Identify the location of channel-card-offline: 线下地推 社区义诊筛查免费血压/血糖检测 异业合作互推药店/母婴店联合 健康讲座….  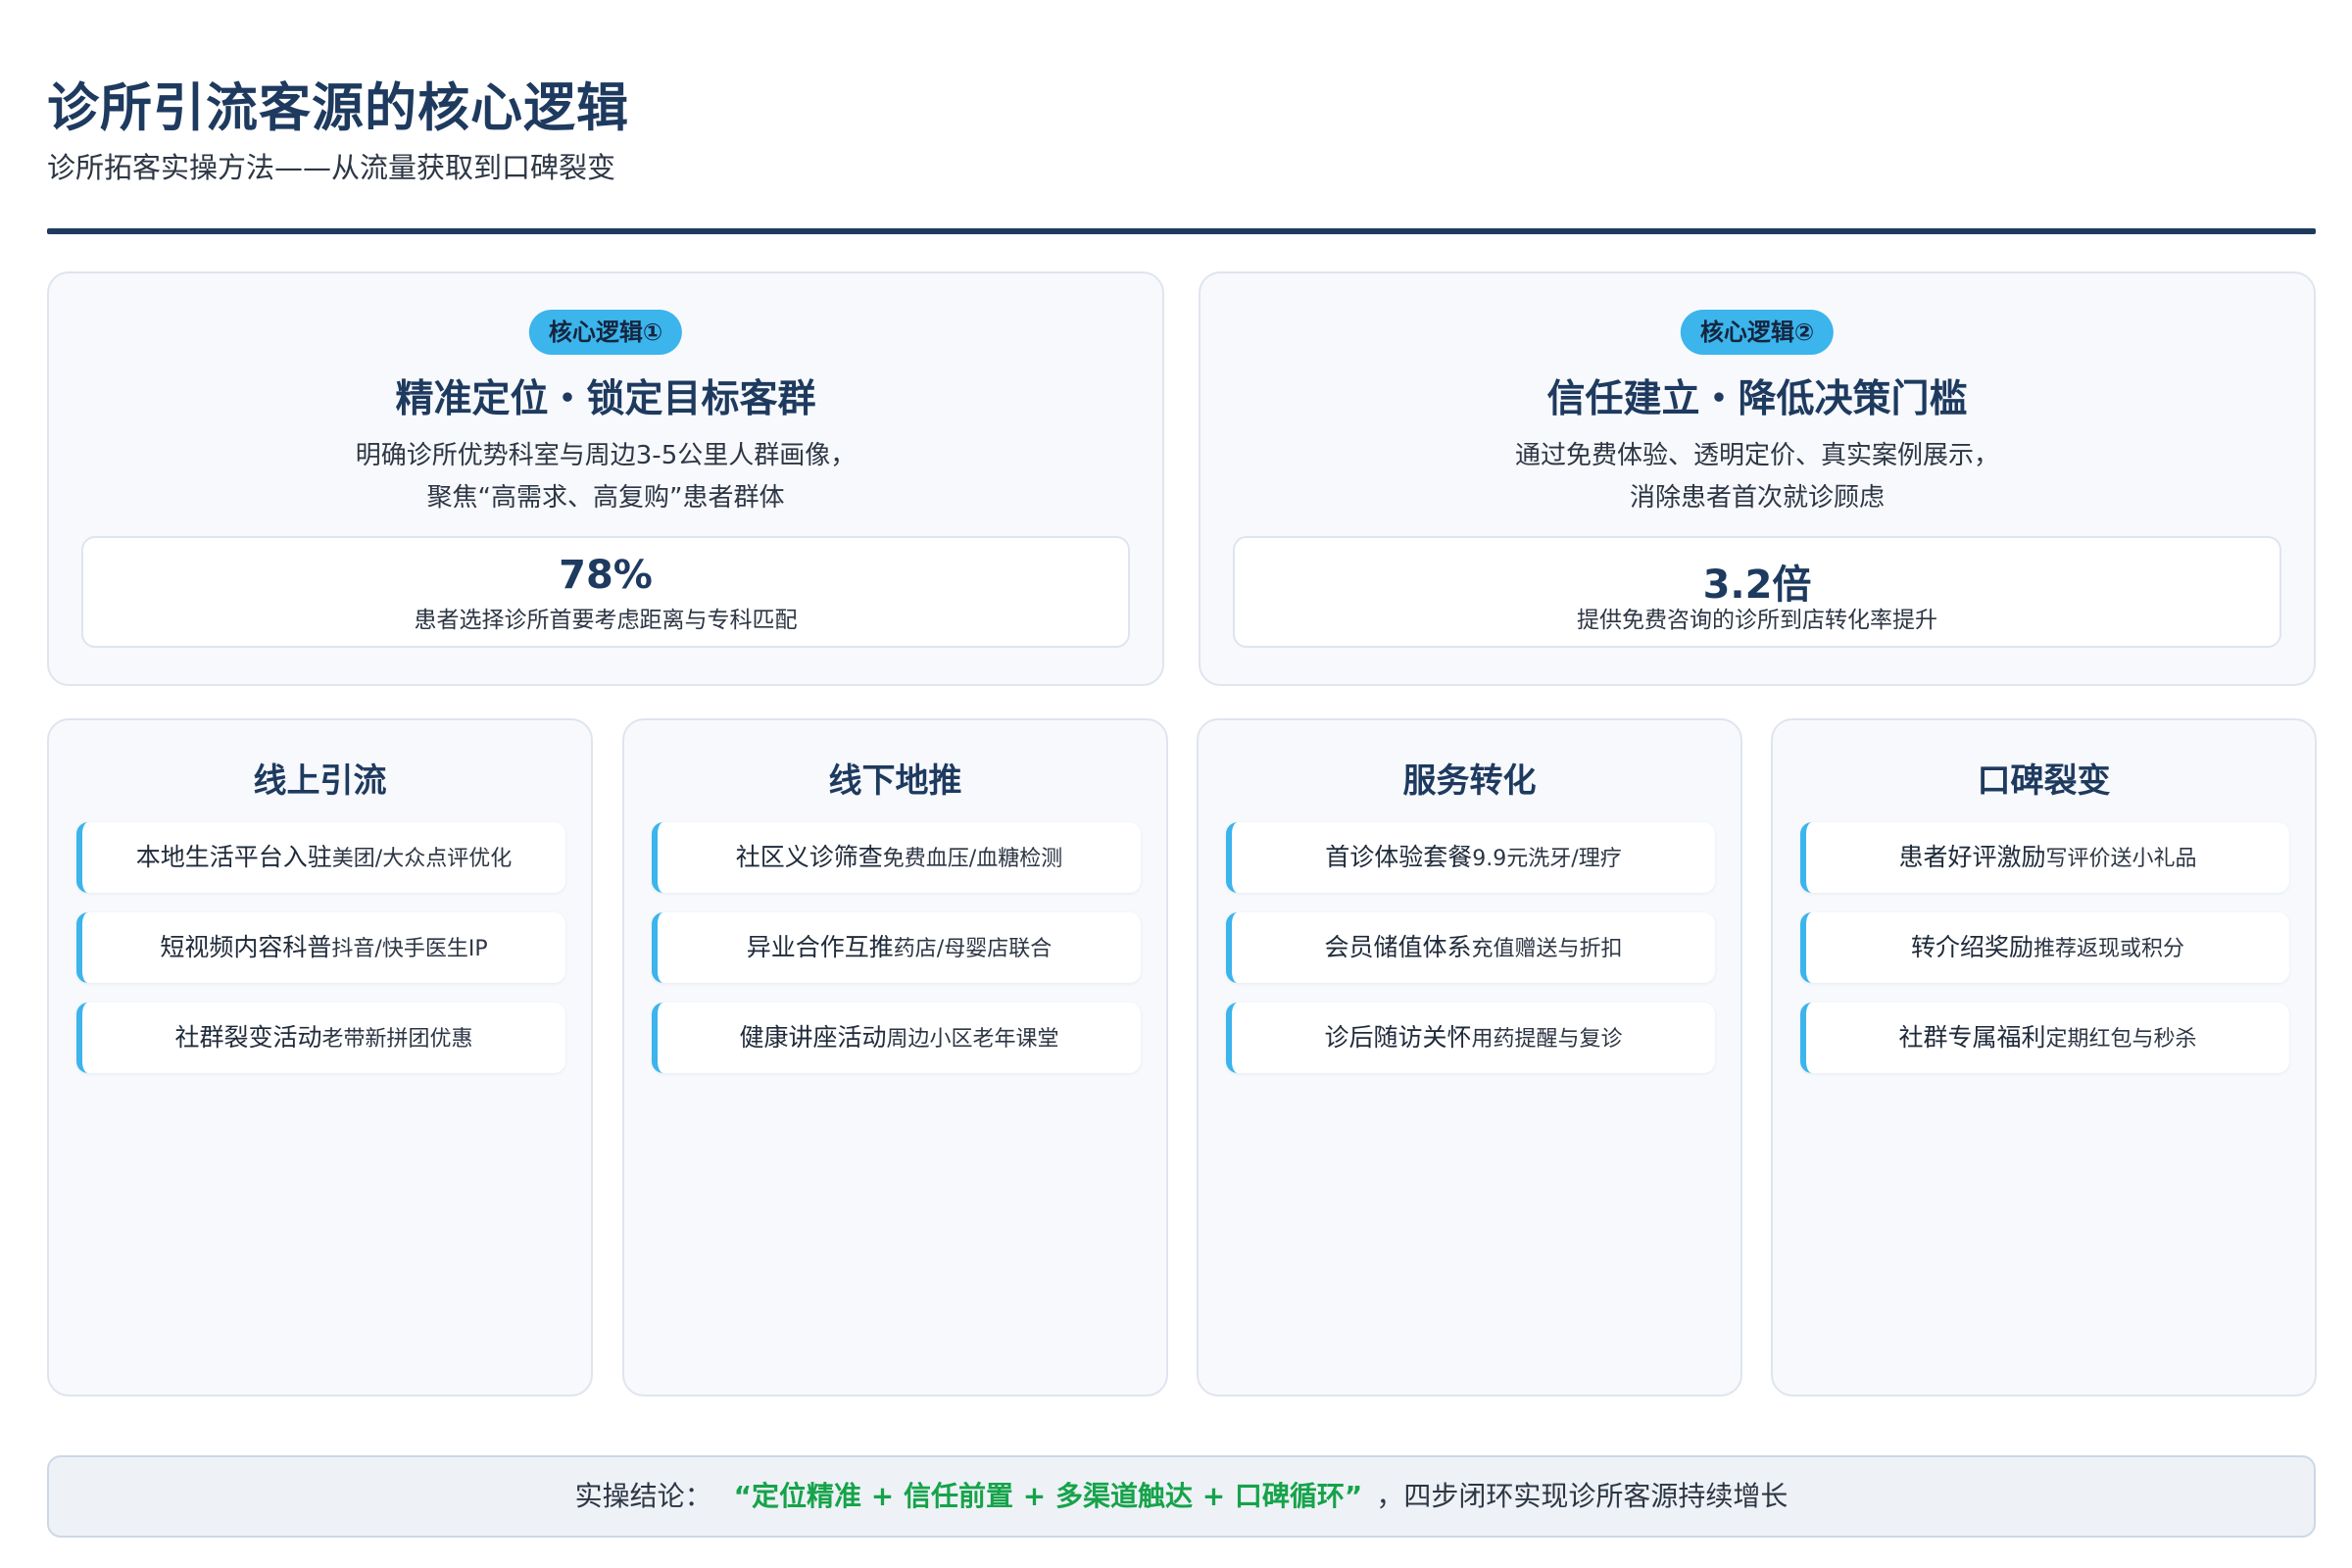
(895, 1057).